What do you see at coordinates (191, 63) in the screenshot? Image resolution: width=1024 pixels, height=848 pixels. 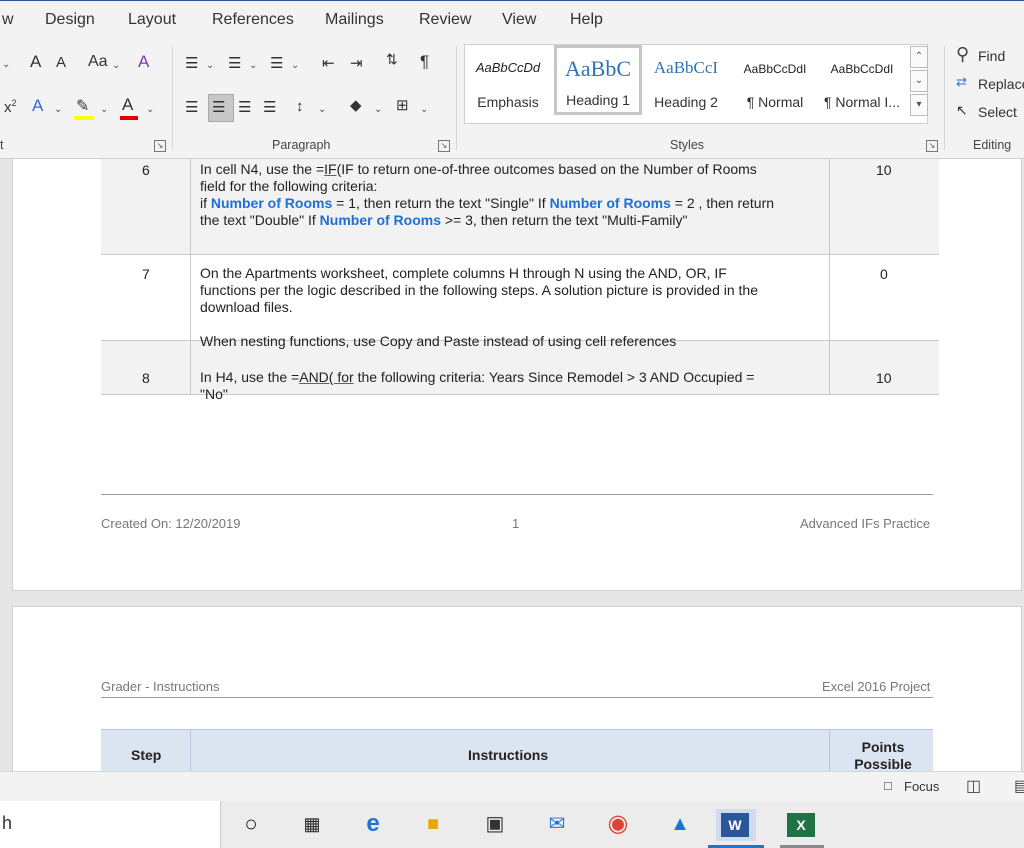 I see `bullets-icon: ☰` at bounding box center [191, 63].